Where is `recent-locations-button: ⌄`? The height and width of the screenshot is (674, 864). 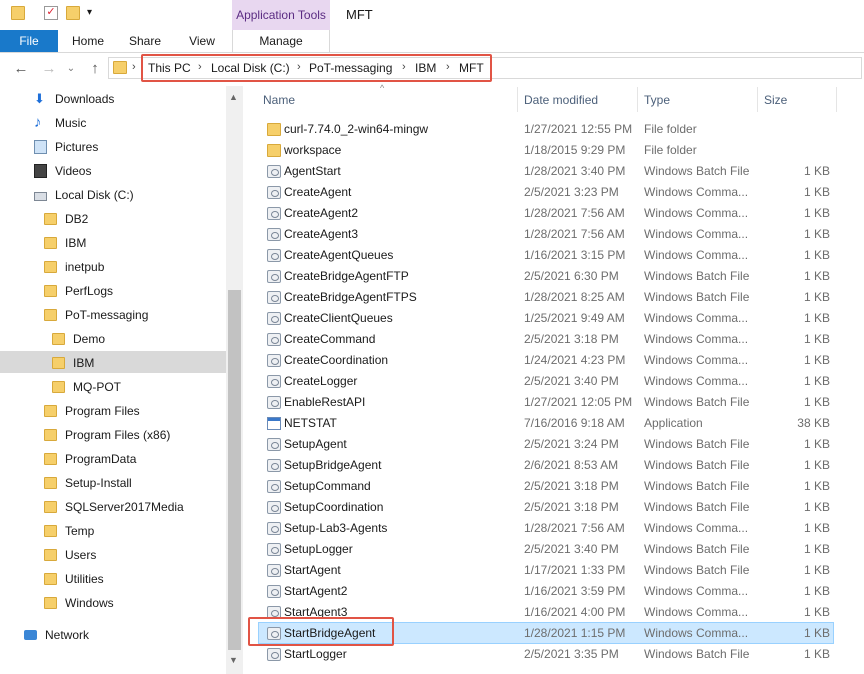 recent-locations-button: ⌄ is located at coordinates (71, 69).